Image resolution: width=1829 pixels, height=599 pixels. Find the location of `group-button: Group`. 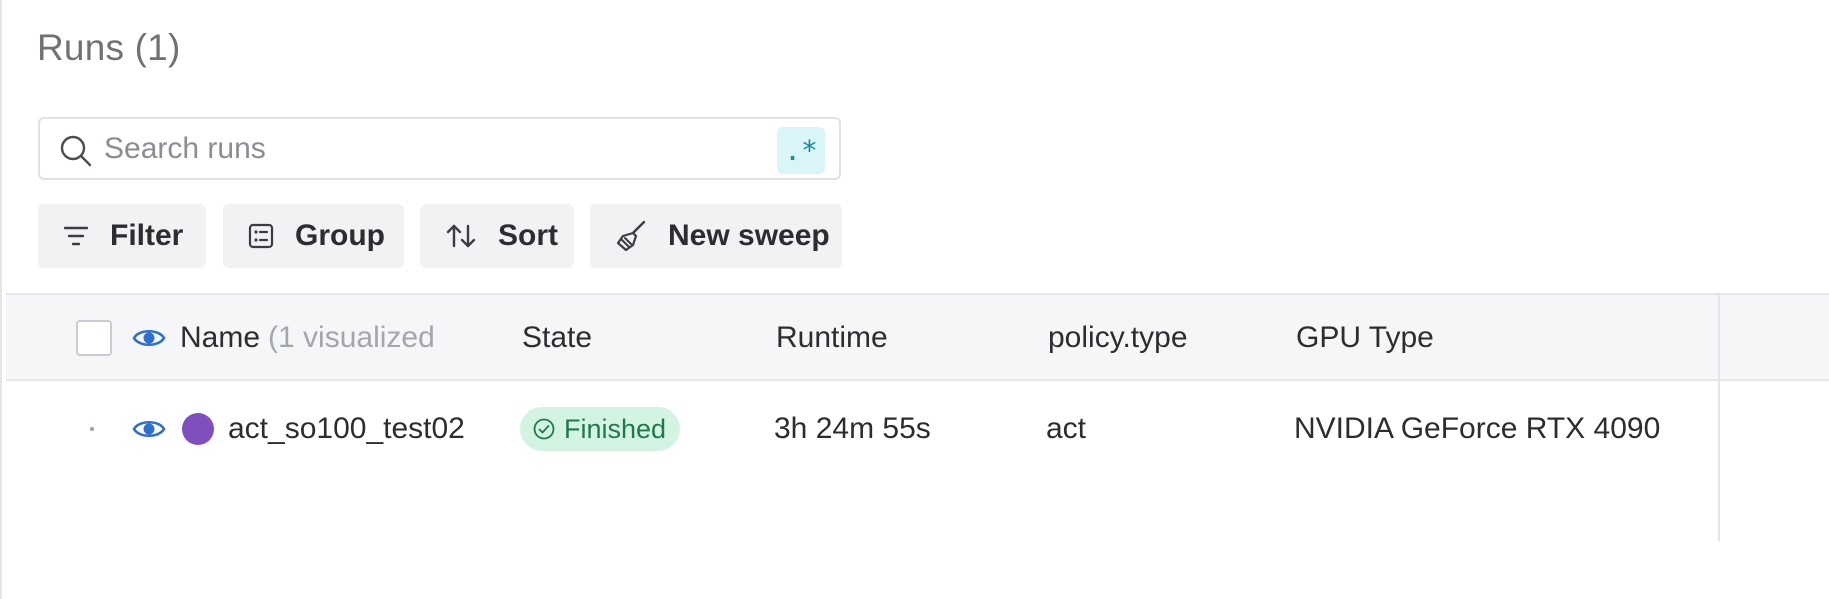

group-button: Group is located at coordinates (313, 236).